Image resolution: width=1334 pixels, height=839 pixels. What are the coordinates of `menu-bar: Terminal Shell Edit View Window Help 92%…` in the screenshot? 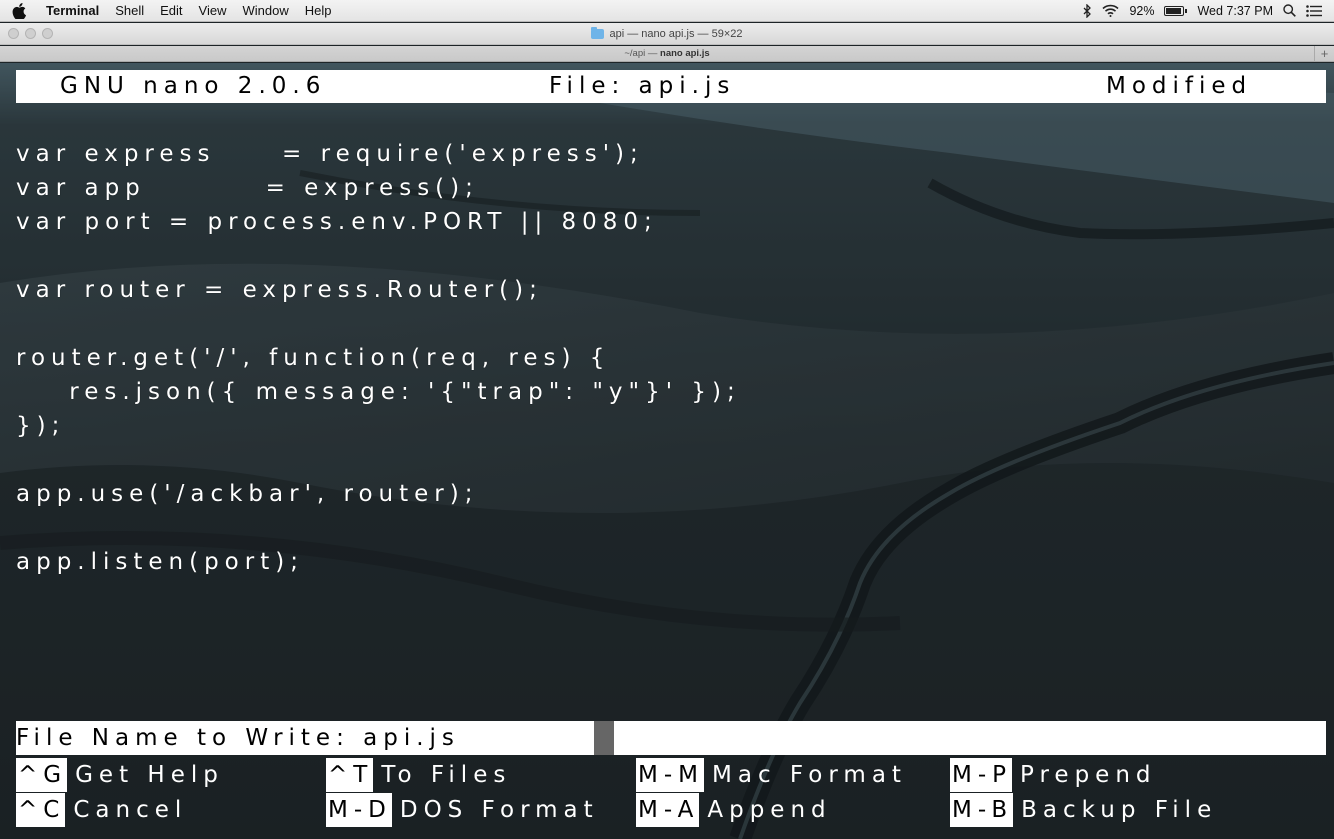 It's located at (667, 11).